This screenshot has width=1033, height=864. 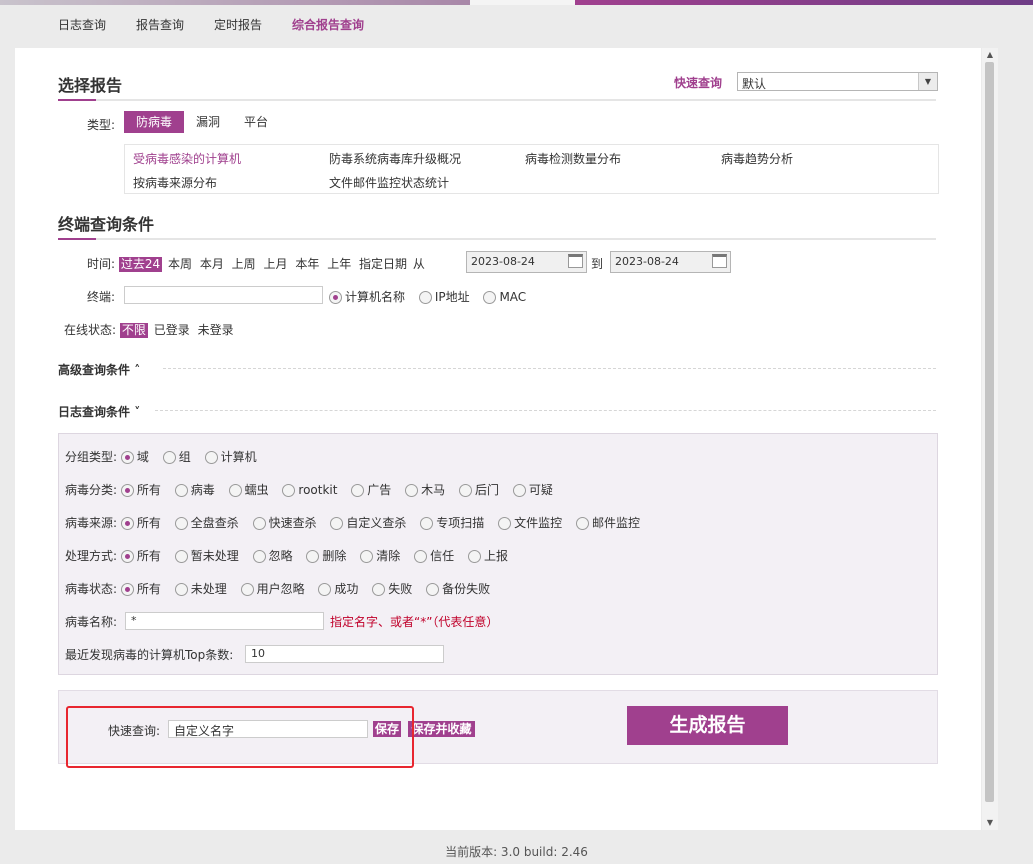 I want to click on online-option-any: 不限, so click(x=133, y=330).